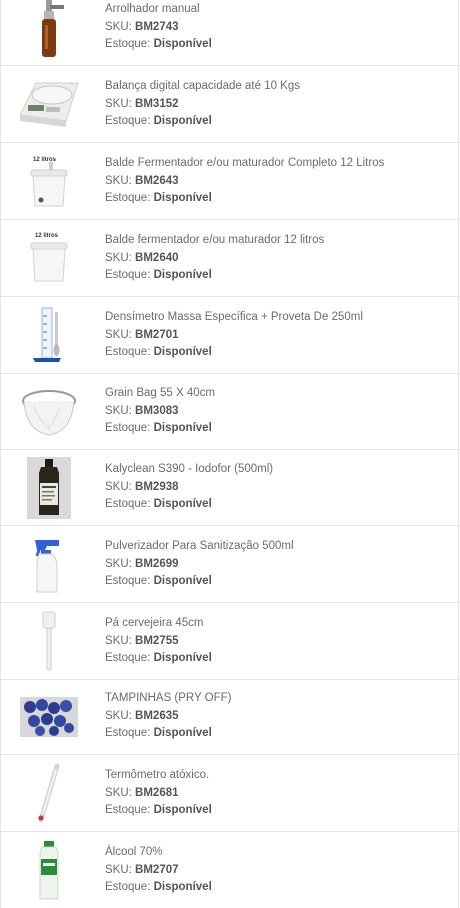  I want to click on product-name: Pá cervejeira 45cm, so click(158, 624).